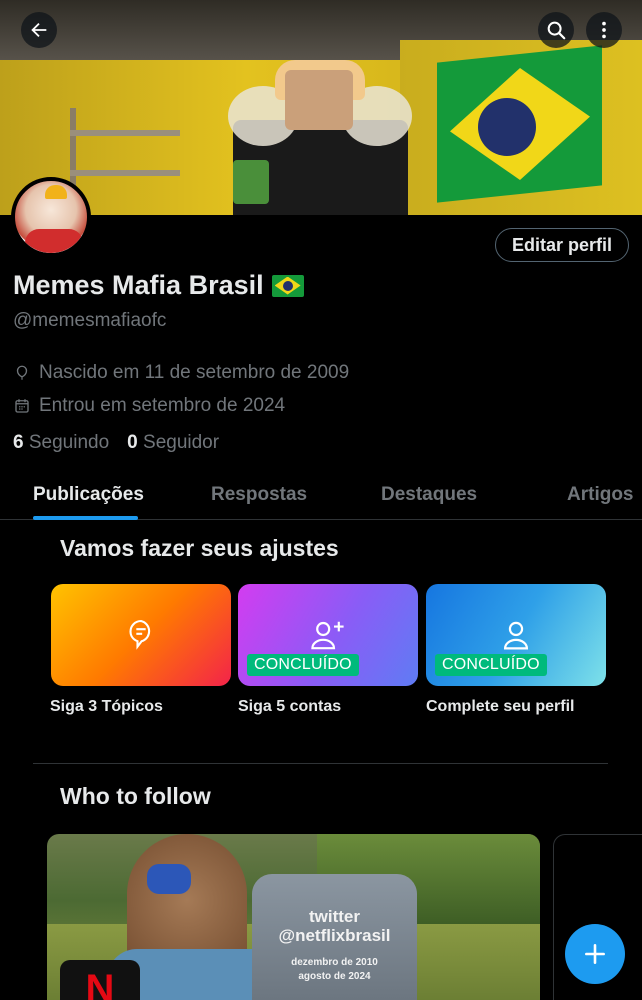 Image resolution: width=642 pixels, height=1000 pixels. What do you see at coordinates (194, 372) in the screenshot?
I see `birth-date-text: Nascido em 11 de setembro de 2009` at bounding box center [194, 372].